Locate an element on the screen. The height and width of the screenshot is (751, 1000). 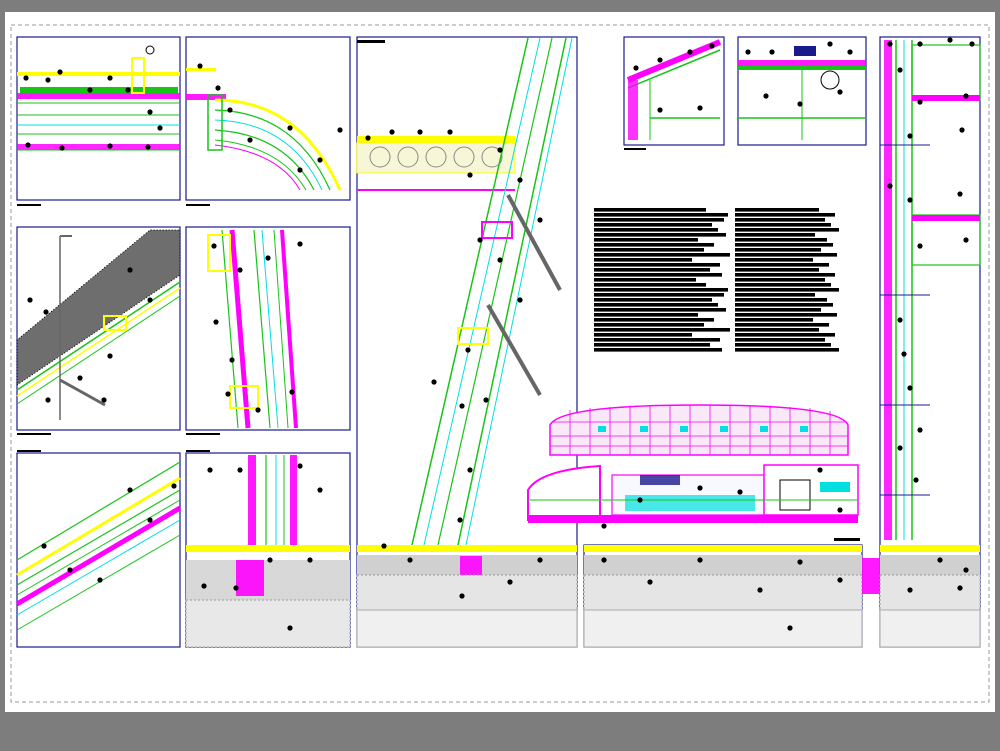
notes-block-right is located at coordinates (787, 280).